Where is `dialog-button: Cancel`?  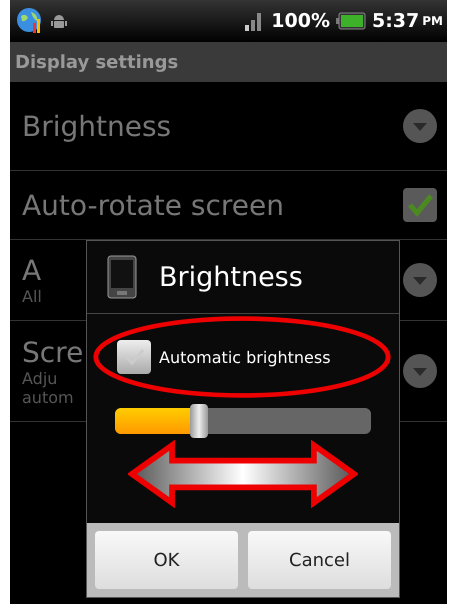 dialog-button: Cancel is located at coordinates (319, 560).